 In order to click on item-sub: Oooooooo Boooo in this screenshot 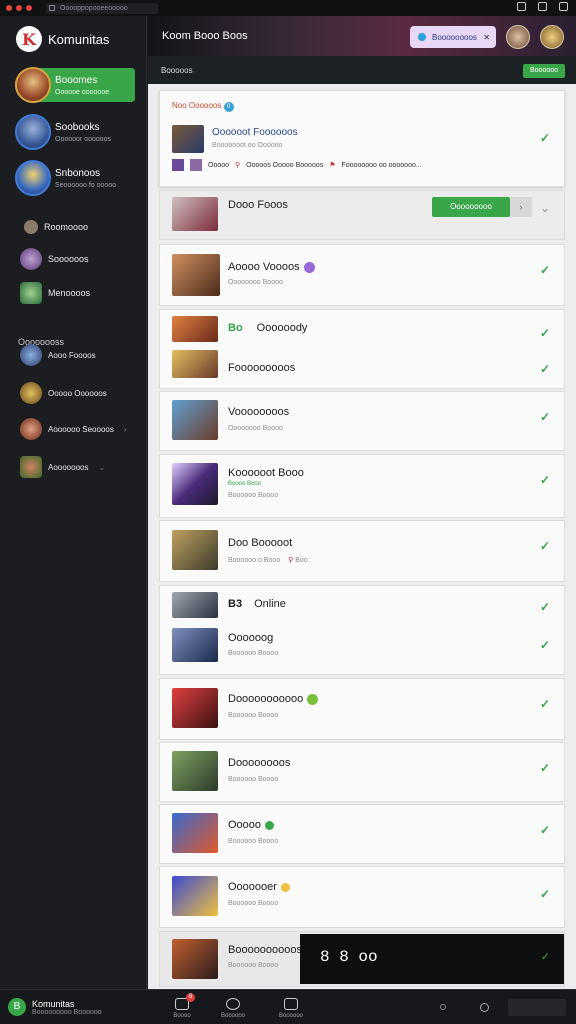, I will do `click(255, 282)`.